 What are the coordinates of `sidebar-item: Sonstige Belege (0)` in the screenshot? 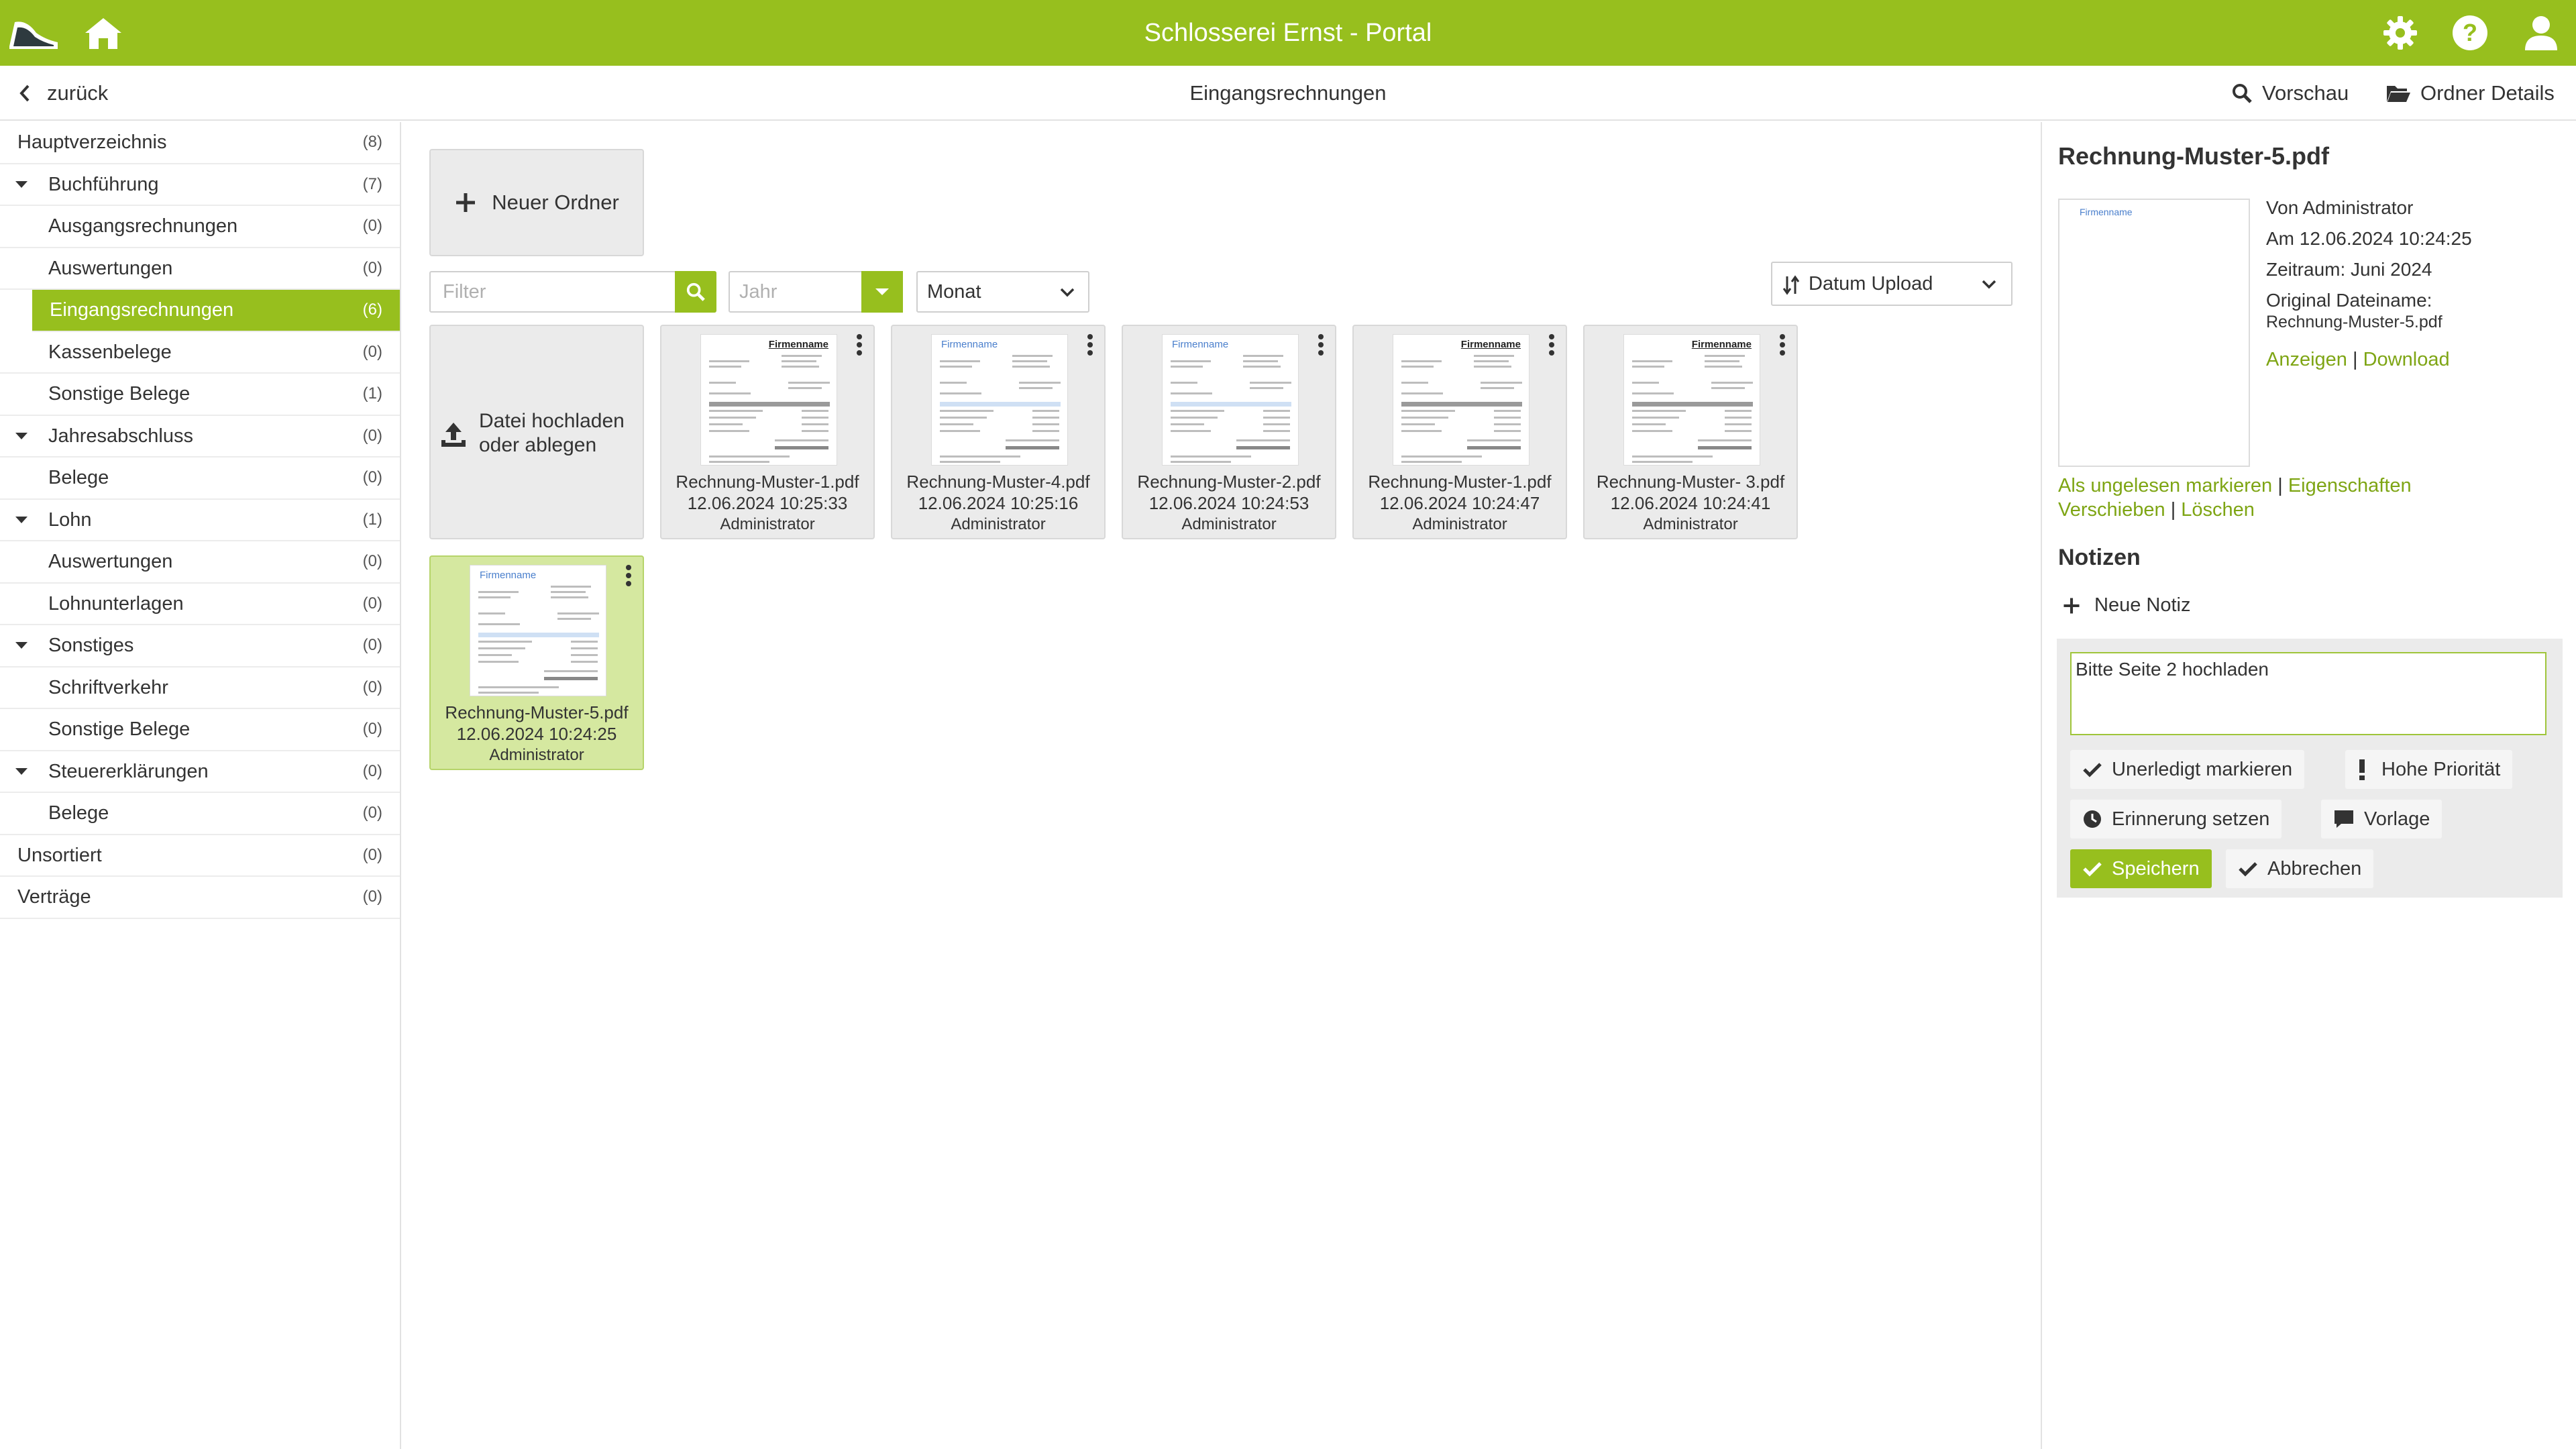 It's located at (200, 730).